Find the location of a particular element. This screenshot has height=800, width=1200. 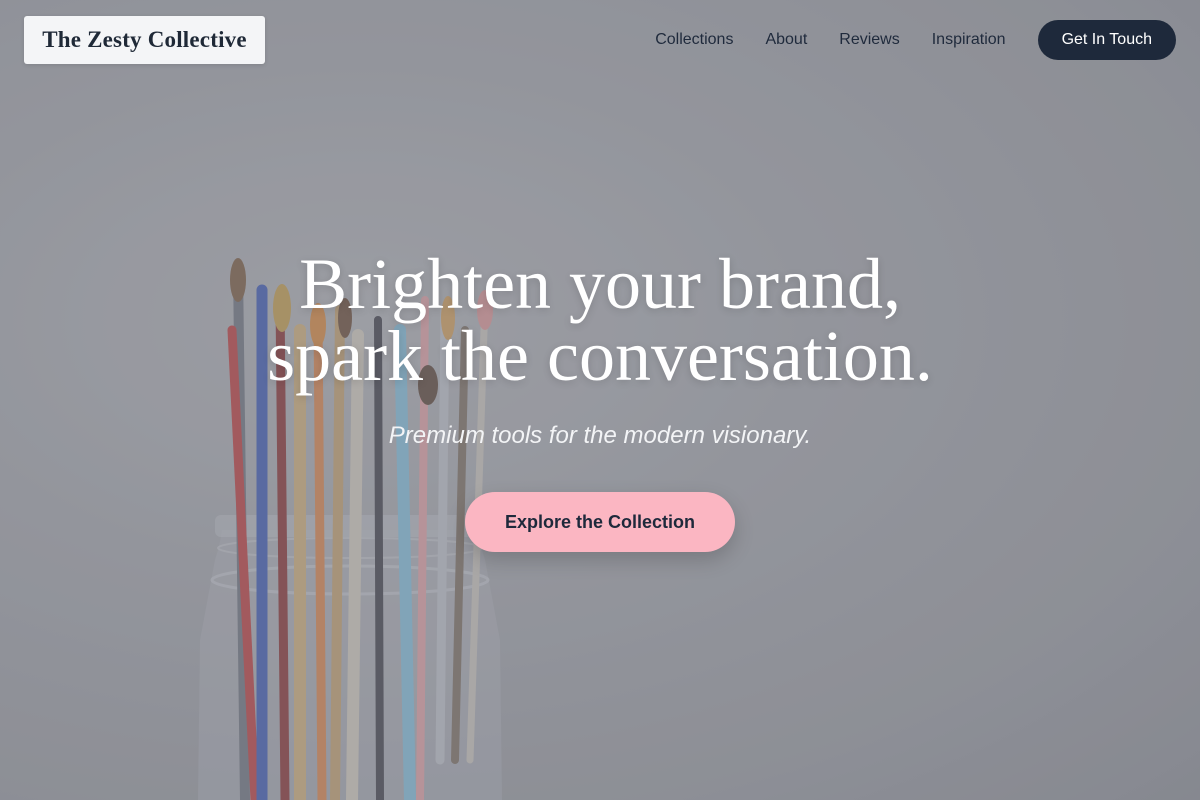

get-in-touch-button: Get In Touch is located at coordinates (1106, 40).